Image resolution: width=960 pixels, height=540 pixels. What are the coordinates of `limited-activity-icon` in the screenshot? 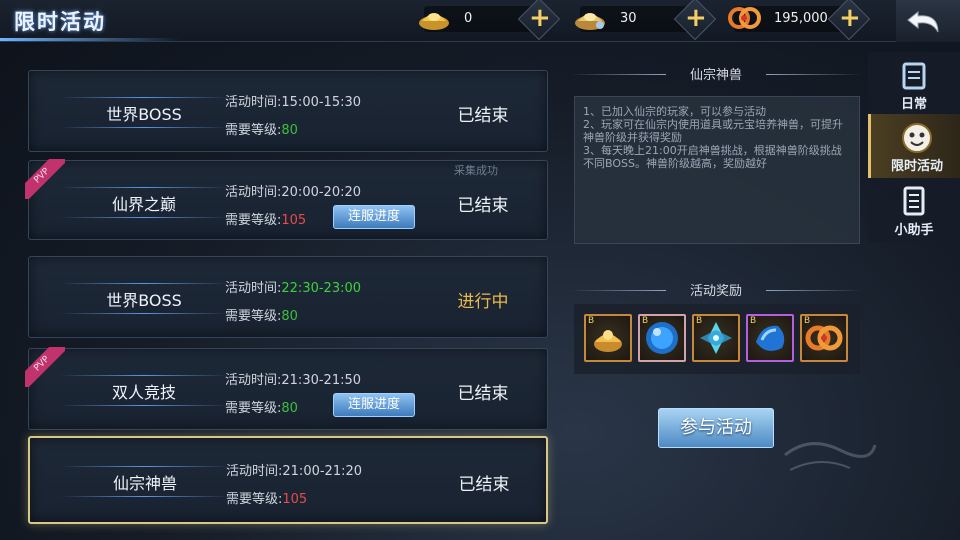 It's located at (917, 138).